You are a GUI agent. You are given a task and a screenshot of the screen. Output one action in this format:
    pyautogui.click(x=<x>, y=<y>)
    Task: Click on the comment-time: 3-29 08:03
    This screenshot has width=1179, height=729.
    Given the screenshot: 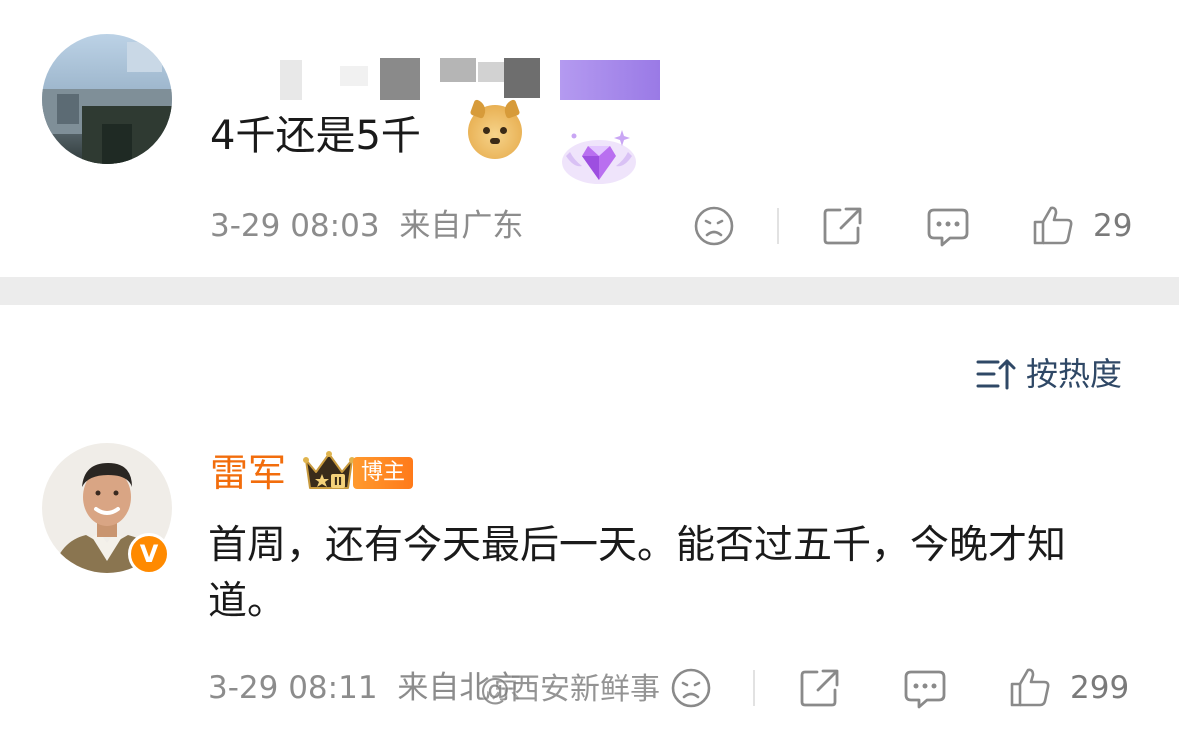 What is the action you would take?
    pyautogui.click(x=295, y=226)
    